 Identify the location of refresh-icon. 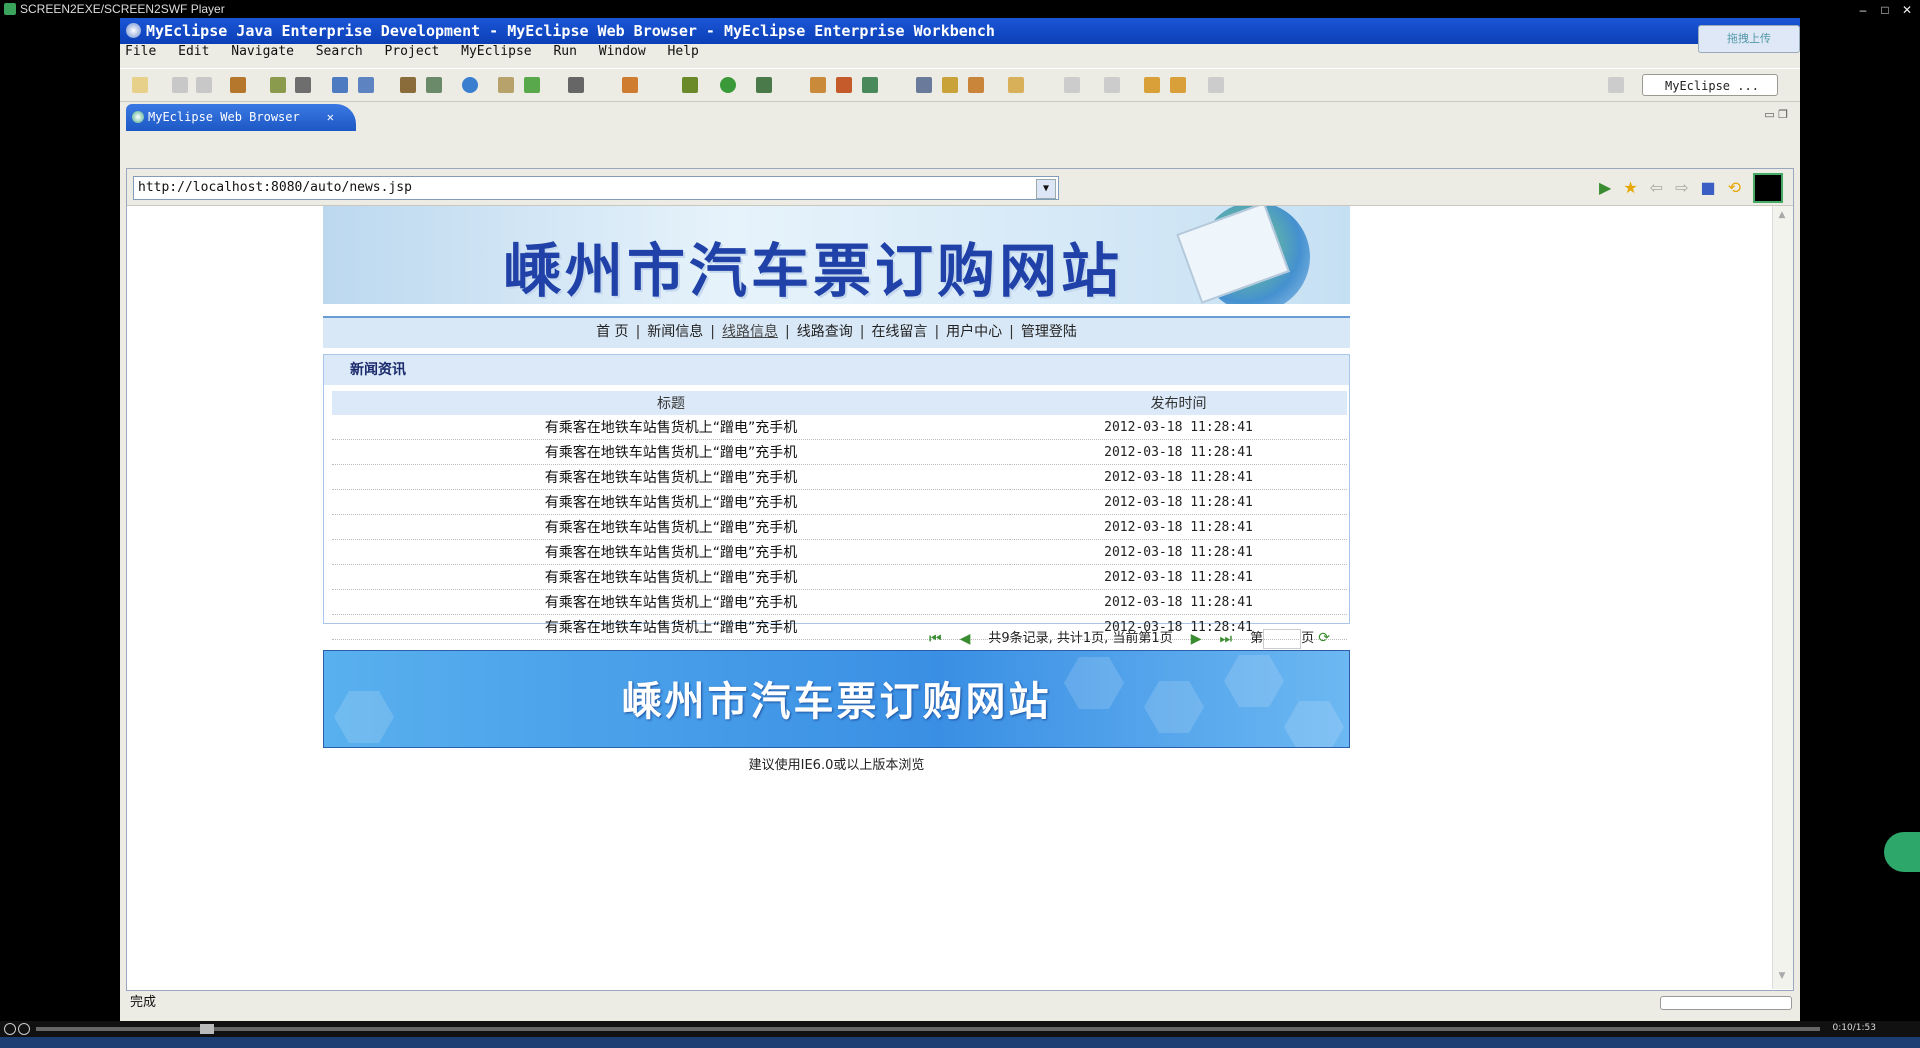
(532, 85).